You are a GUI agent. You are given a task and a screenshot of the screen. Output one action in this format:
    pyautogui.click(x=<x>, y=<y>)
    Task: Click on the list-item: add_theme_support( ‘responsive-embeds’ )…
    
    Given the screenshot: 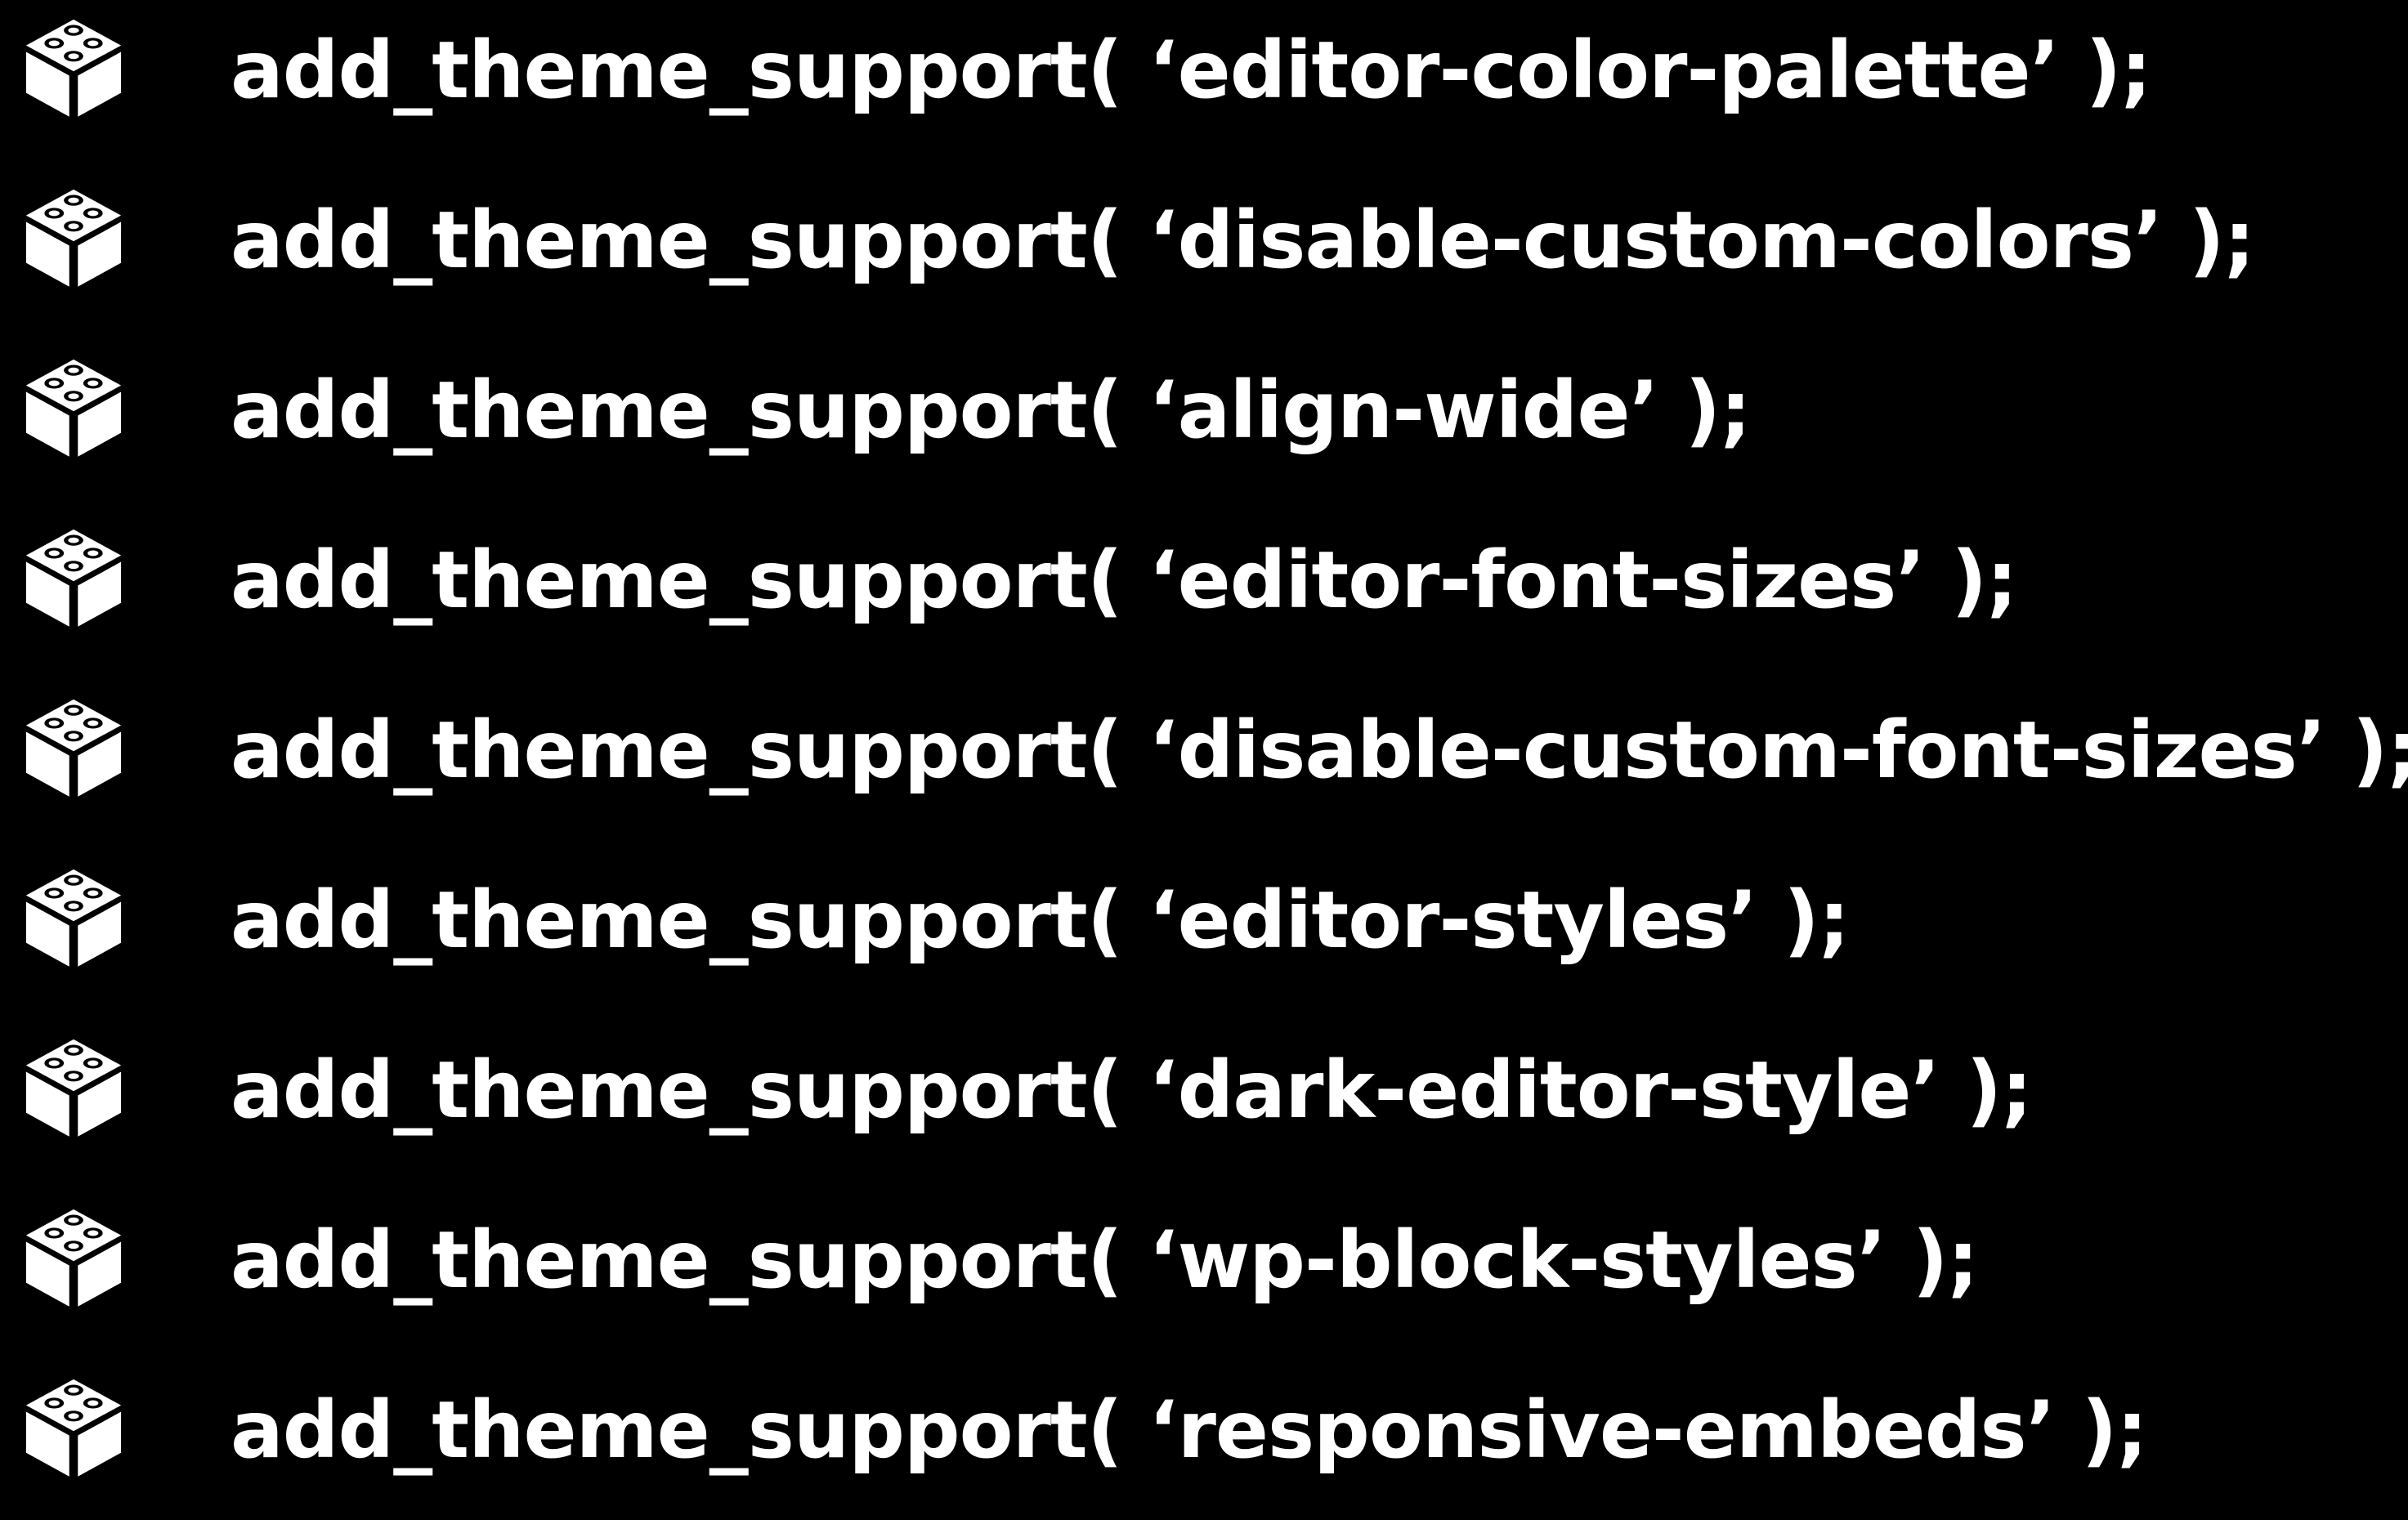 What is the action you would take?
    pyautogui.click(x=1204, y=1446)
    